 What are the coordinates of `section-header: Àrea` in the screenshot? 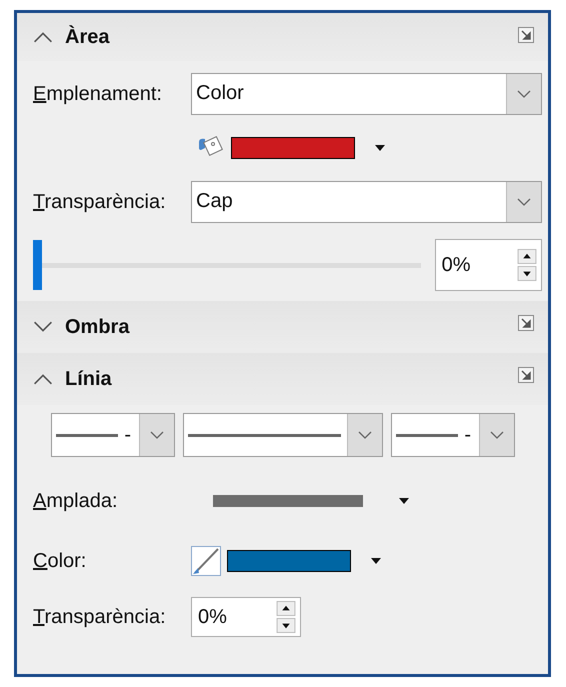 It's located at (282, 37).